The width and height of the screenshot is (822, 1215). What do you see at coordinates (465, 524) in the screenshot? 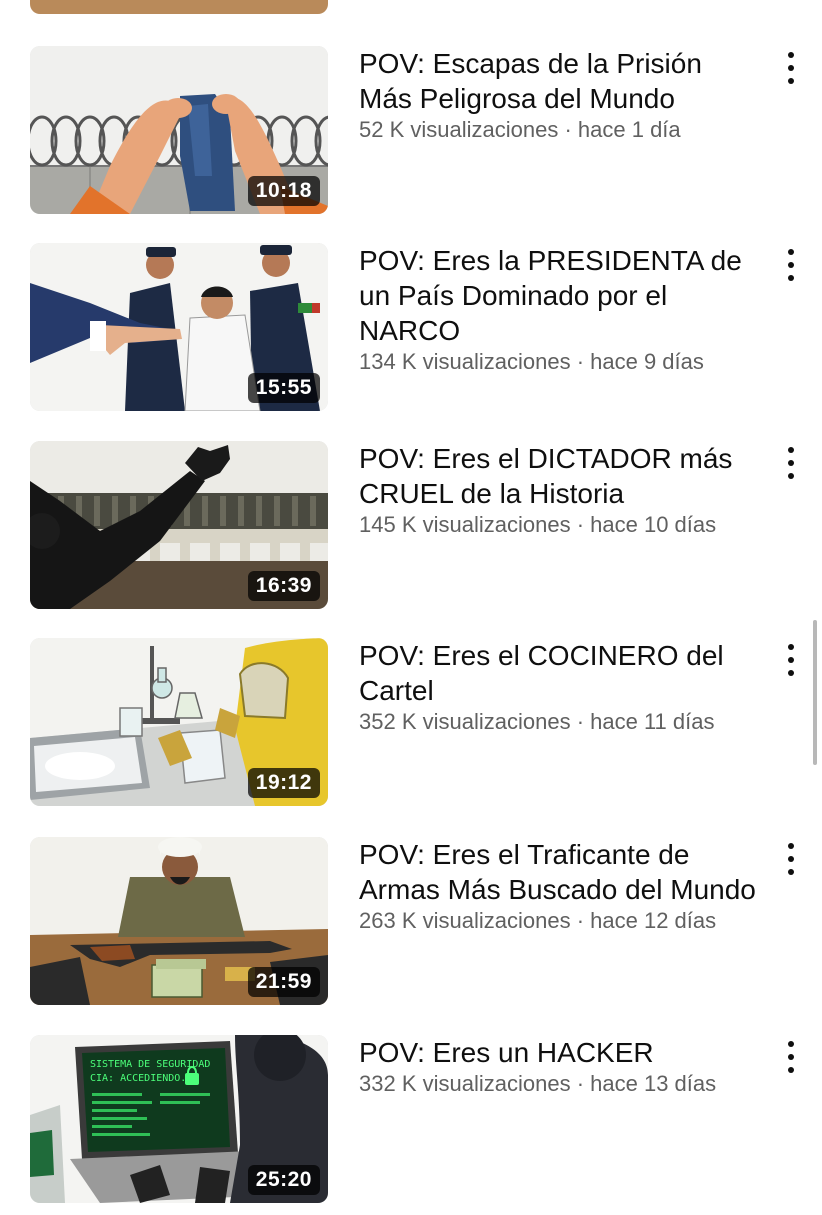
I see `video-views: 145 K visualizaciones` at bounding box center [465, 524].